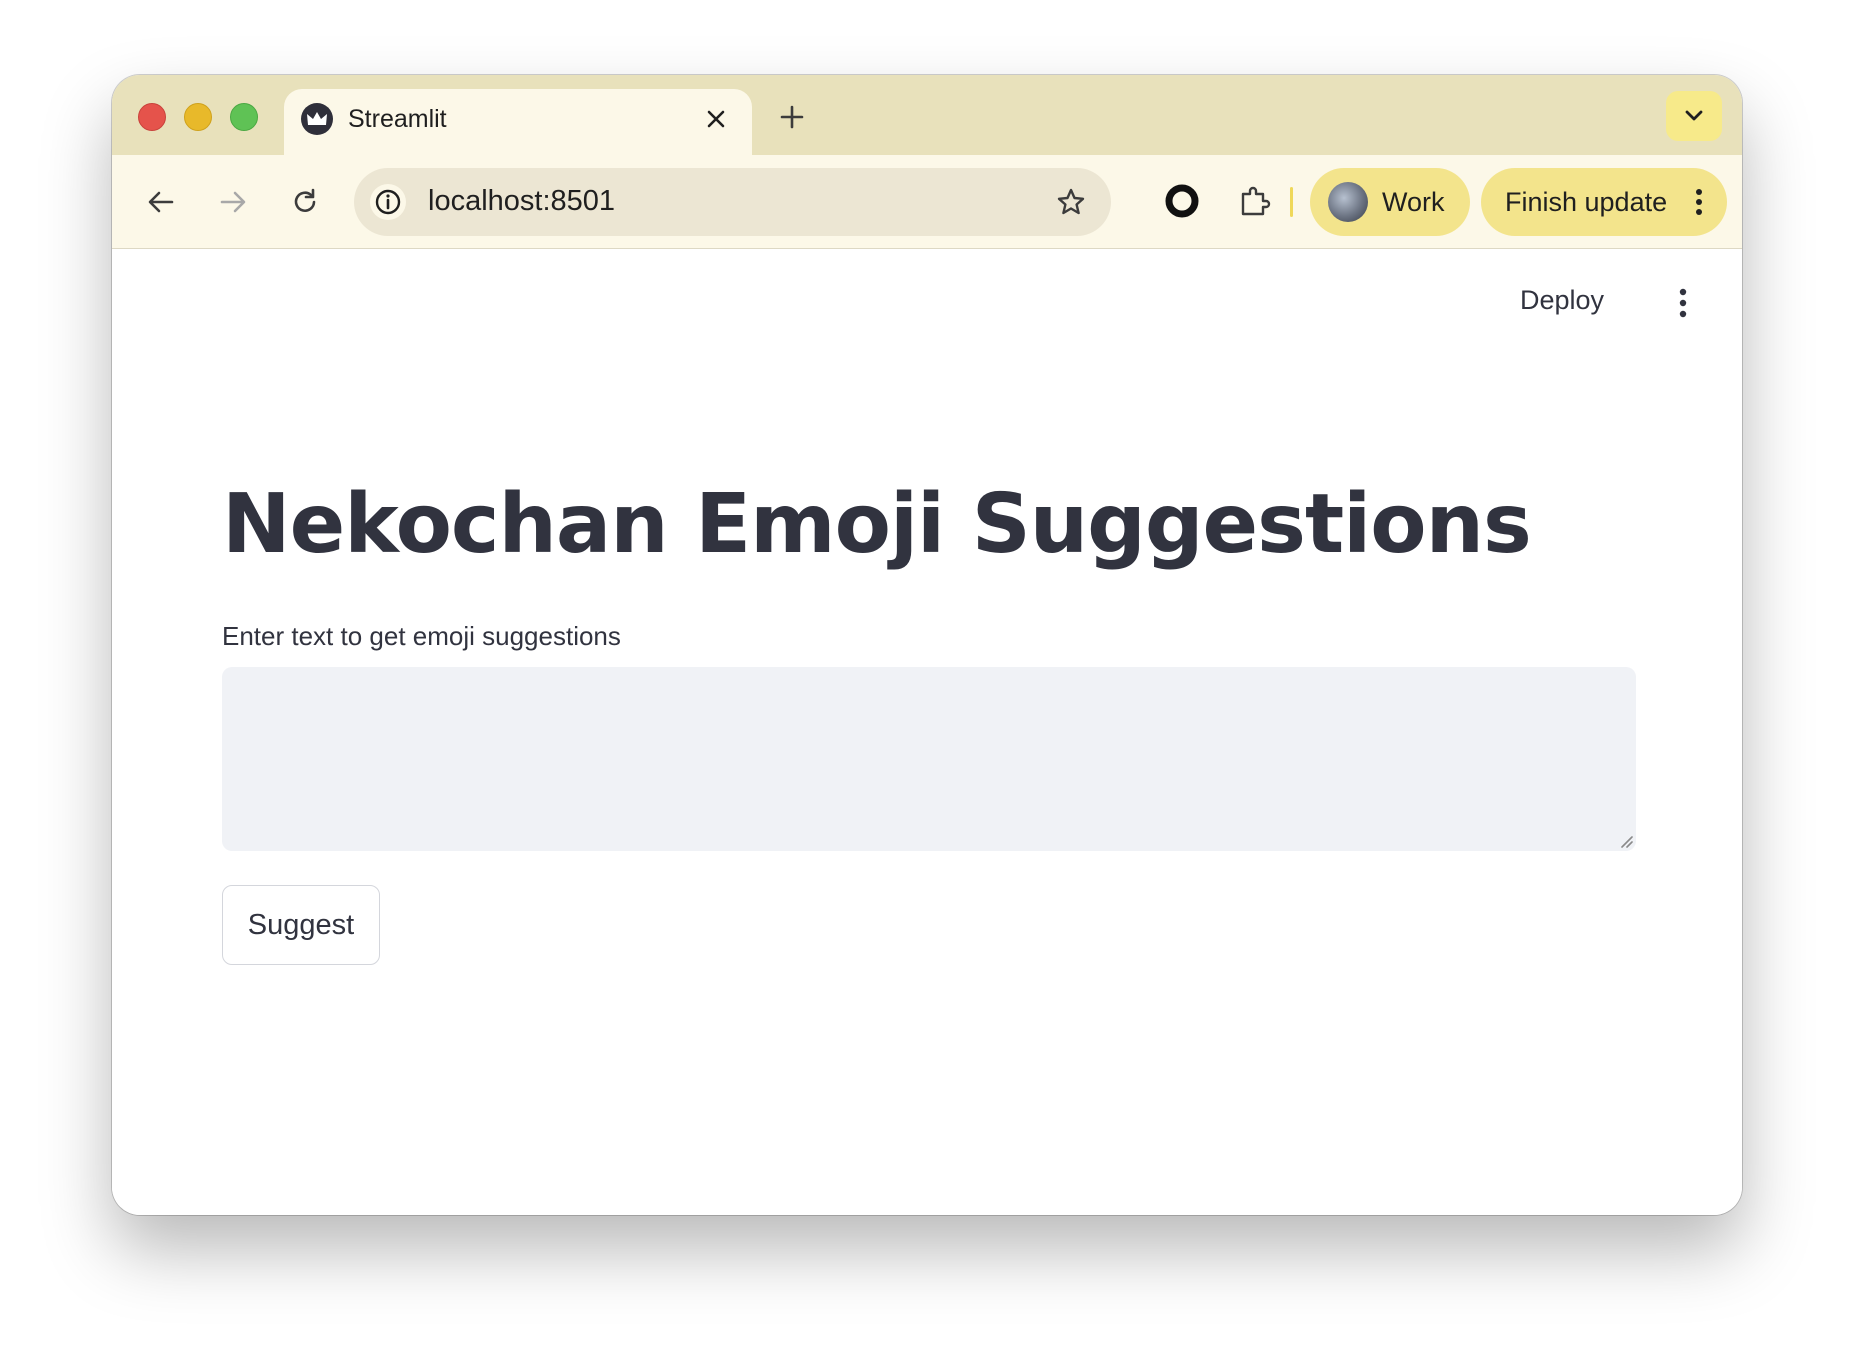 The image size is (1850, 1362). Describe the element at coordinates (388, 202) in the screenshot. I see `site-info-icon` at that location.